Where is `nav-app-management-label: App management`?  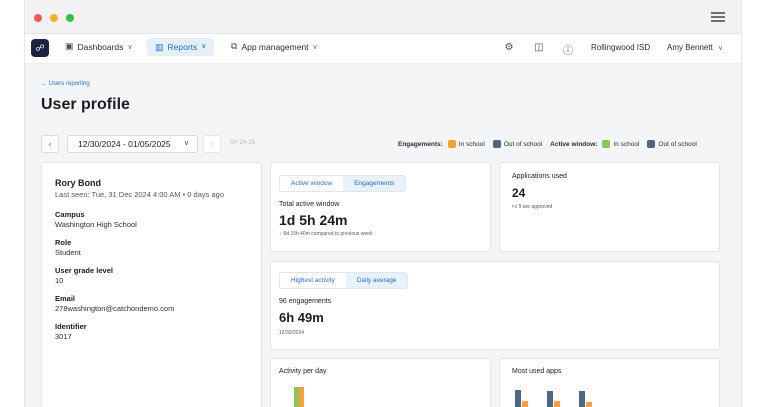
nav-app-management-label: App management is located at coordinates (275, 46).